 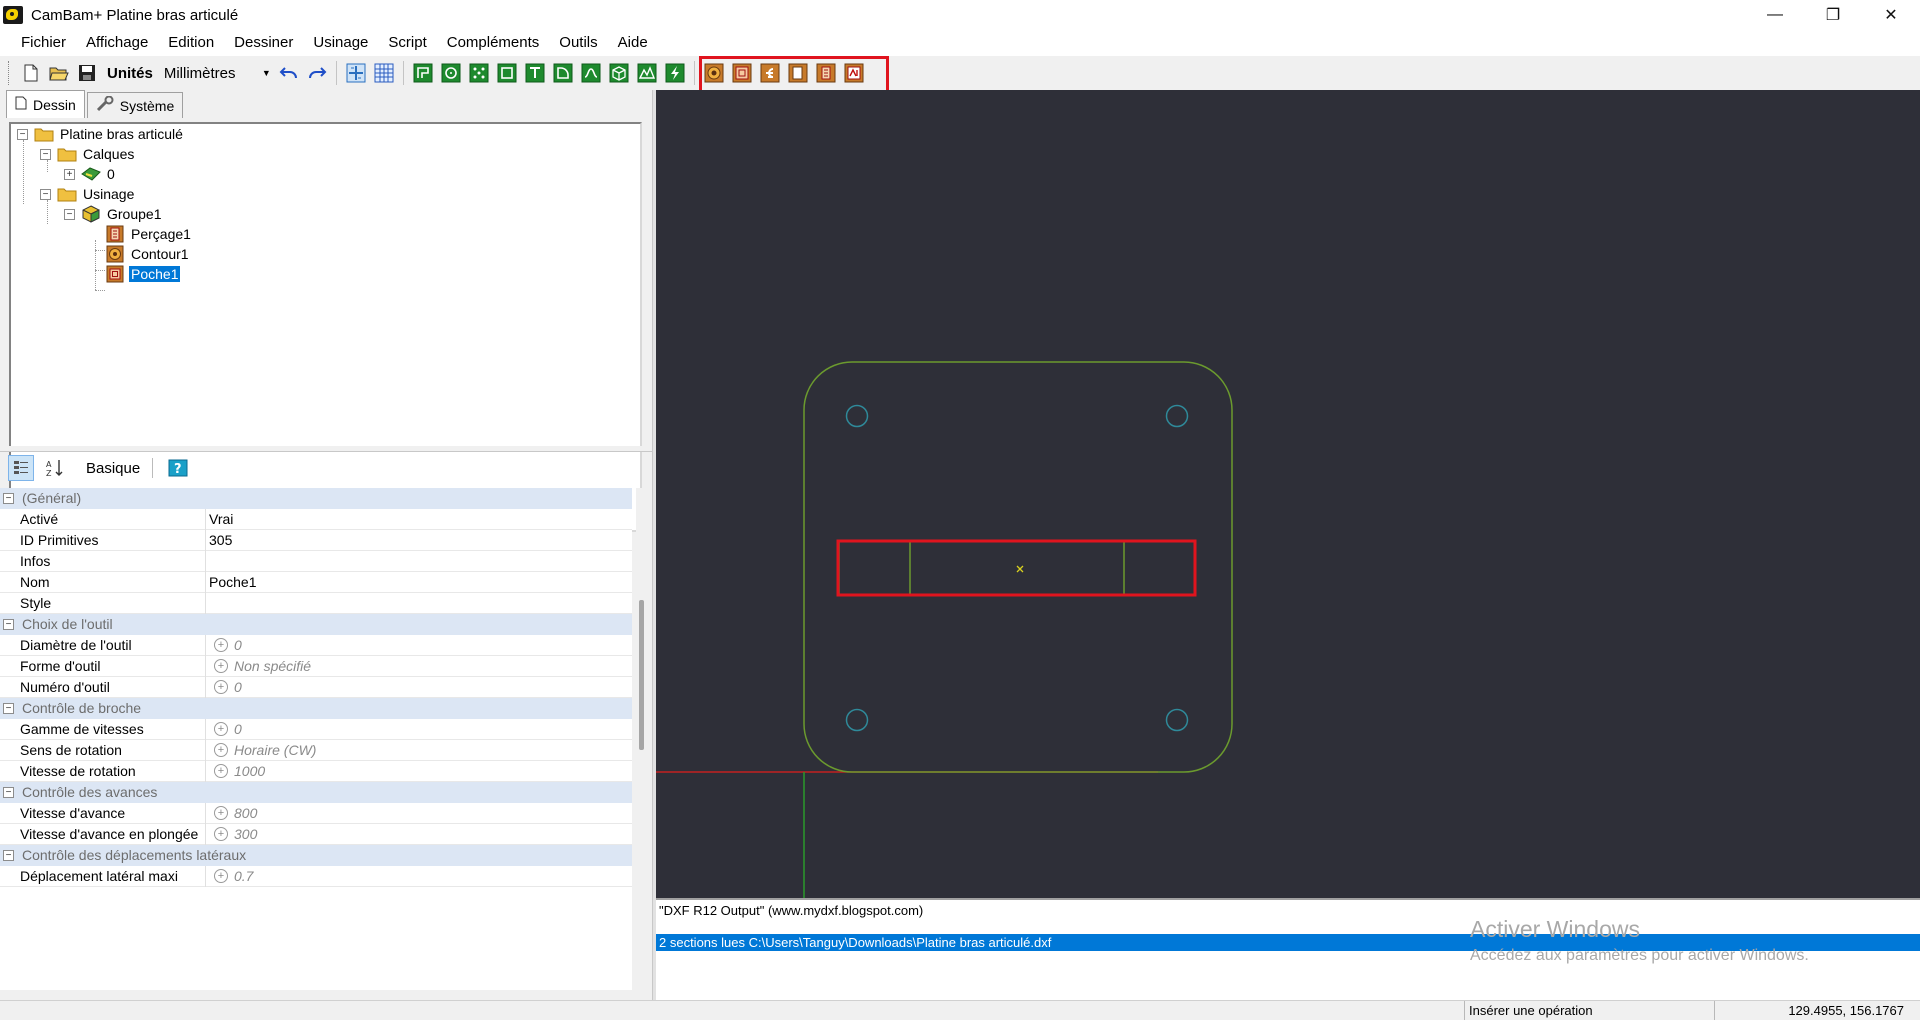 I want to click on tree-item-group: − Groupe1, so click(x=113, y=214).